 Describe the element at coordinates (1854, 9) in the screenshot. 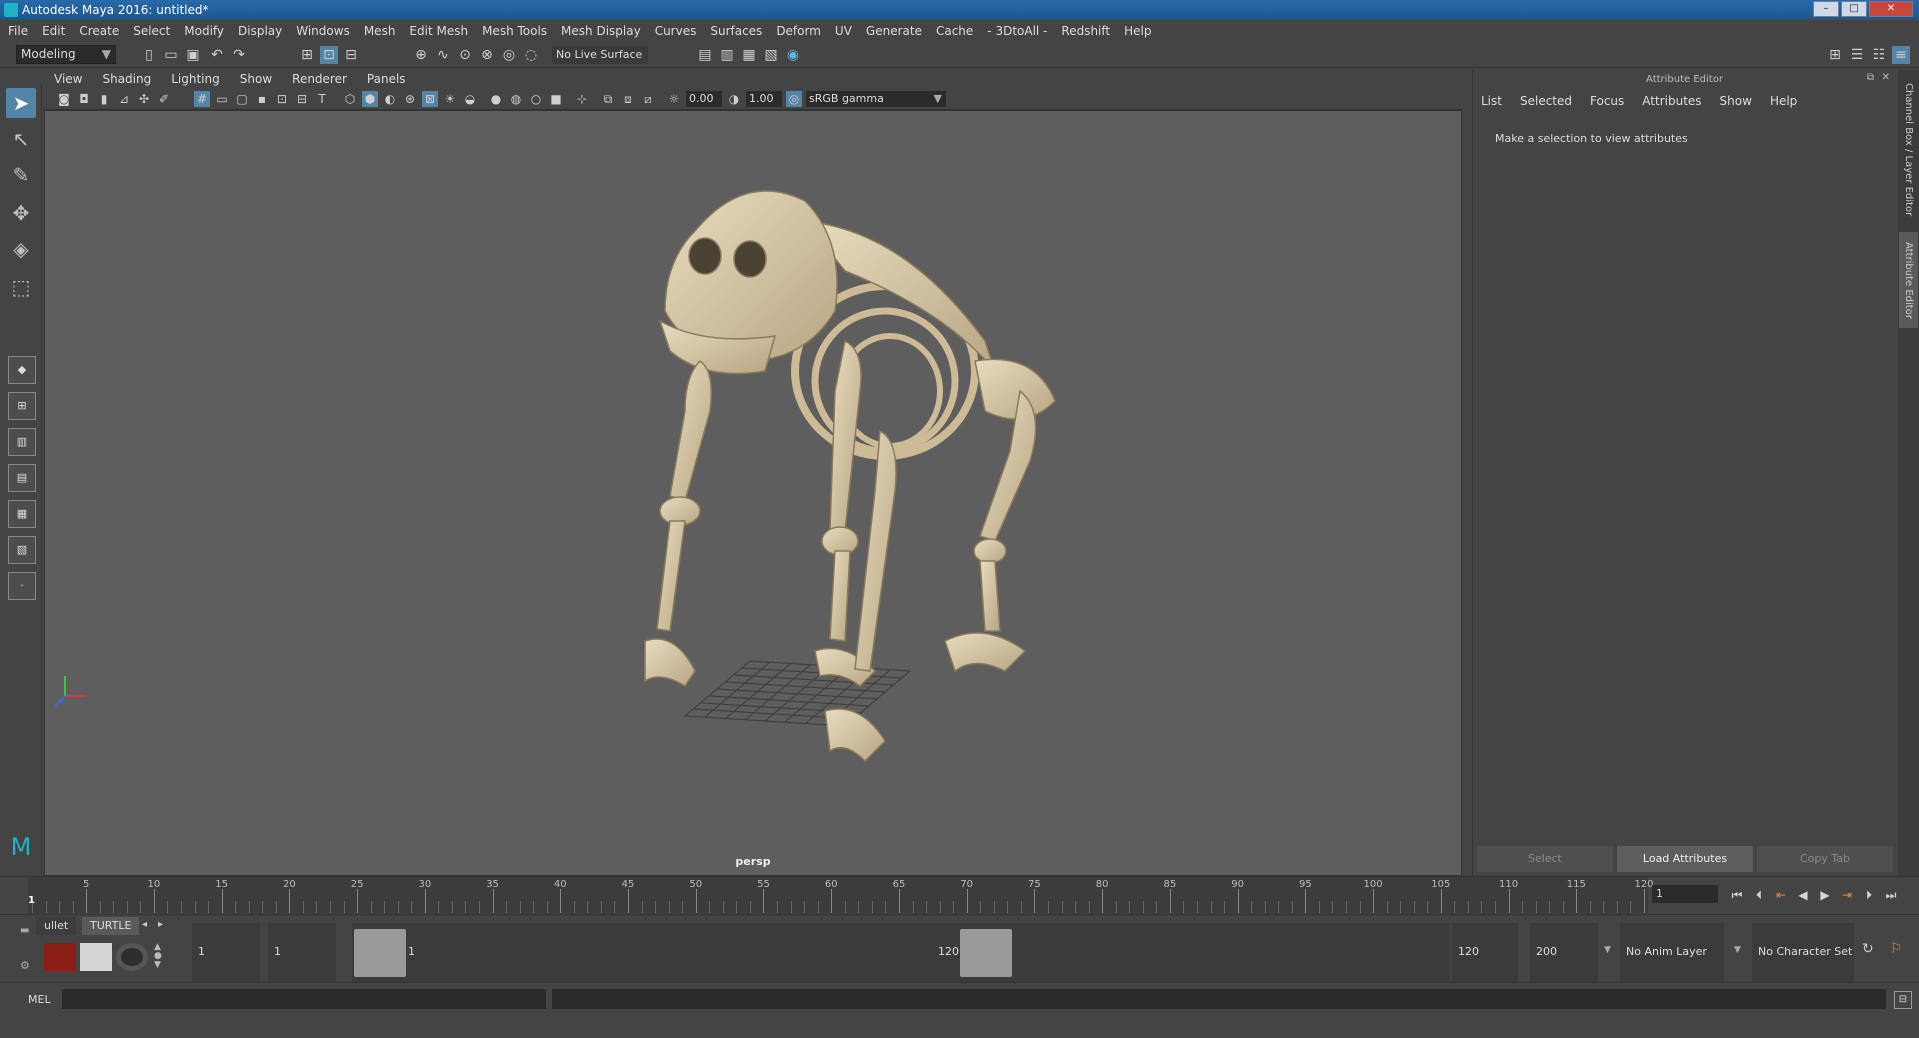

I see `maximize-button: □` at that location.